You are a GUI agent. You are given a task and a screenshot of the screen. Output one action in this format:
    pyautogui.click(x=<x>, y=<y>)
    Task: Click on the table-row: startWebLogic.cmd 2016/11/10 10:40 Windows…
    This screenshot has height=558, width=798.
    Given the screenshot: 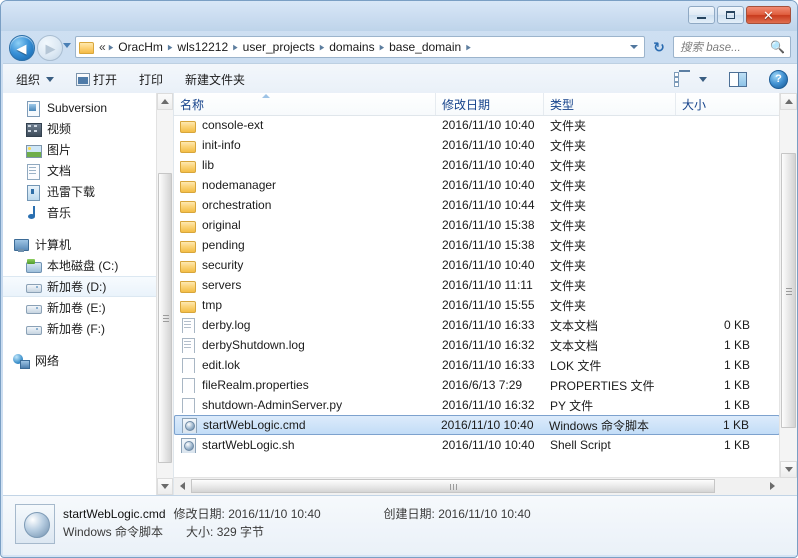 What is the action you would take?
    pyautogui.click(x=477, y=425)
    